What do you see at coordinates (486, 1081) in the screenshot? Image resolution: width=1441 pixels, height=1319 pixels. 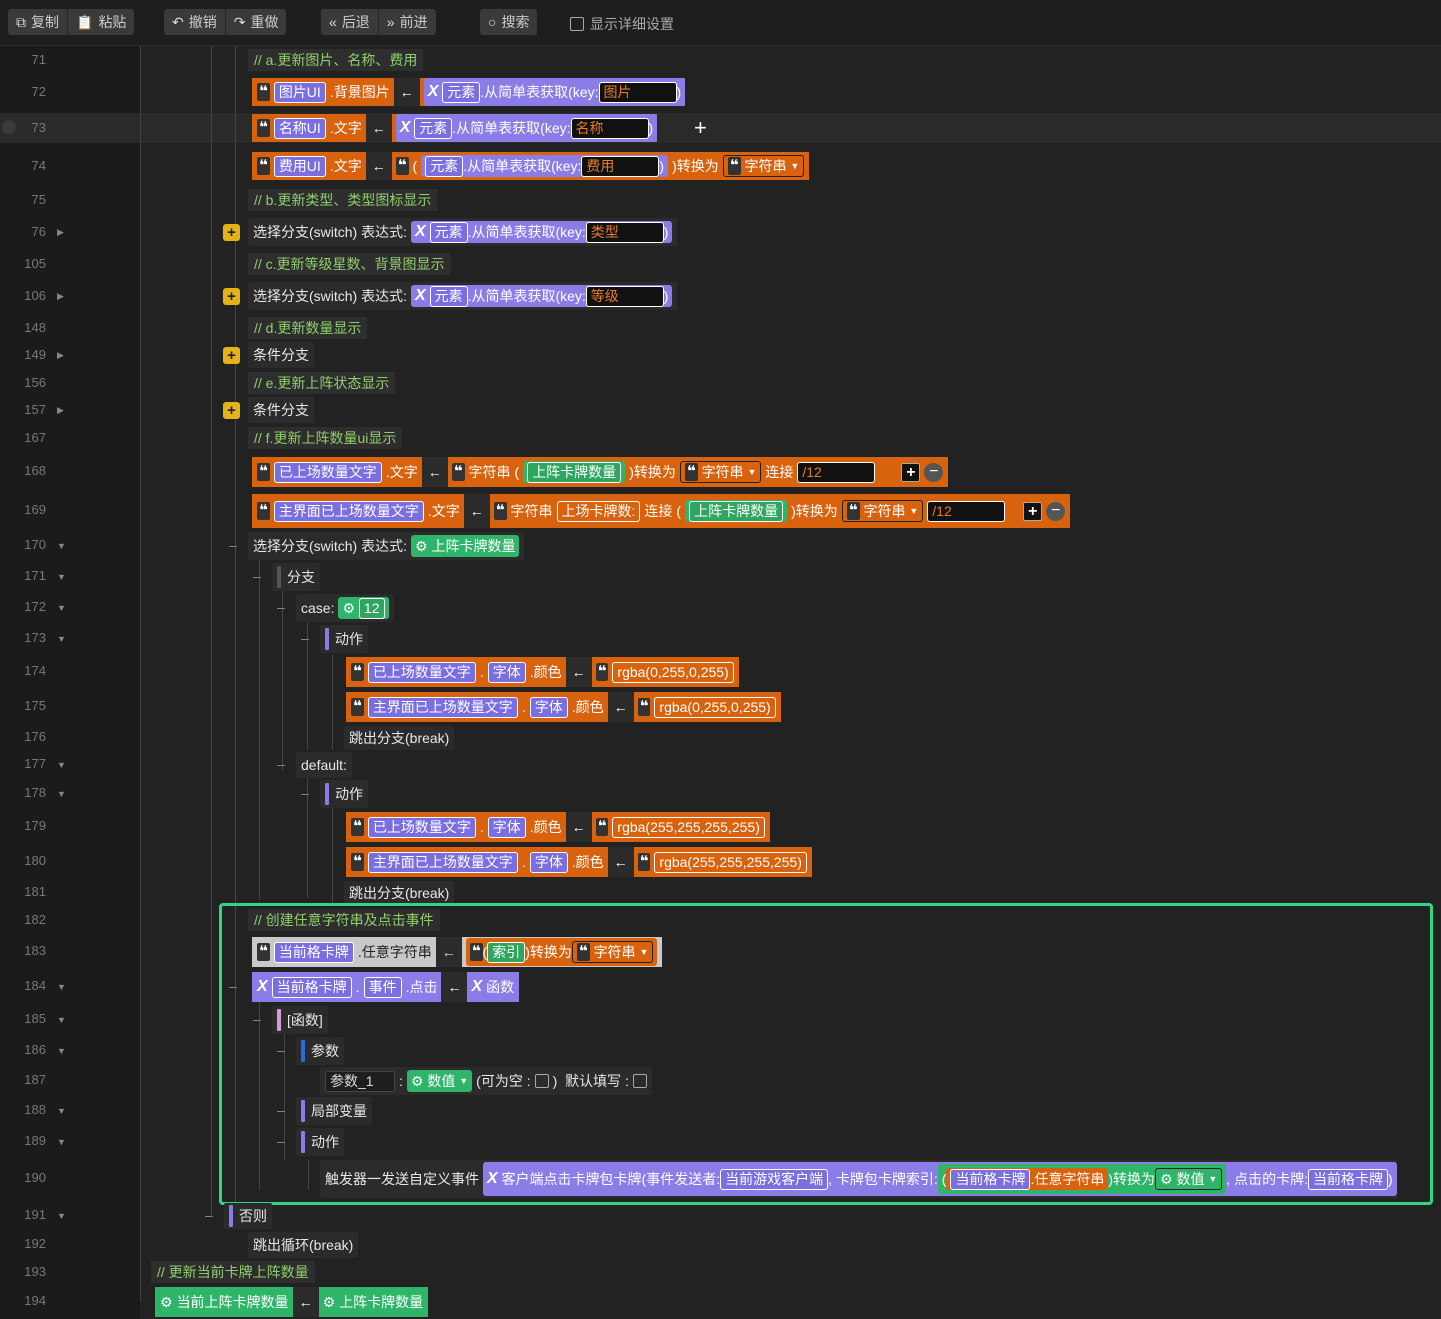 I see `param-definition: 参数_1: ⚙ 数值 ▼ (可为空 :) 默认填写 :` at bounding box center [486, 1081].